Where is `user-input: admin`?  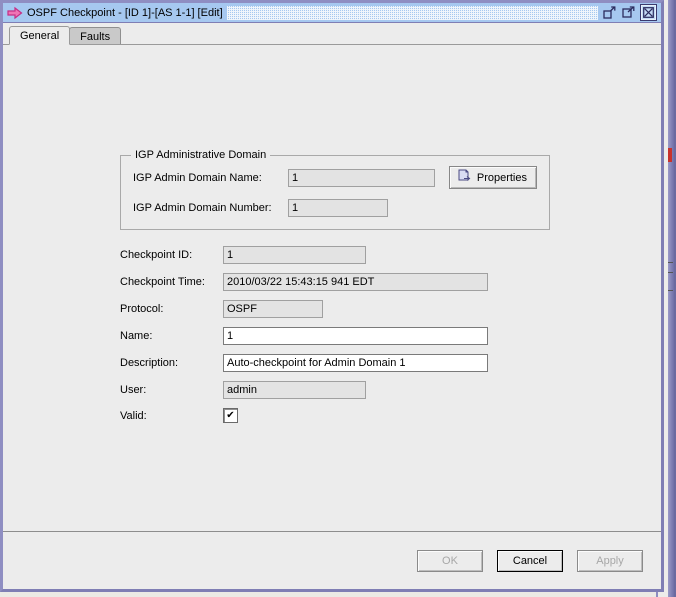
user-input: admin is located at coordinates (294, 390).